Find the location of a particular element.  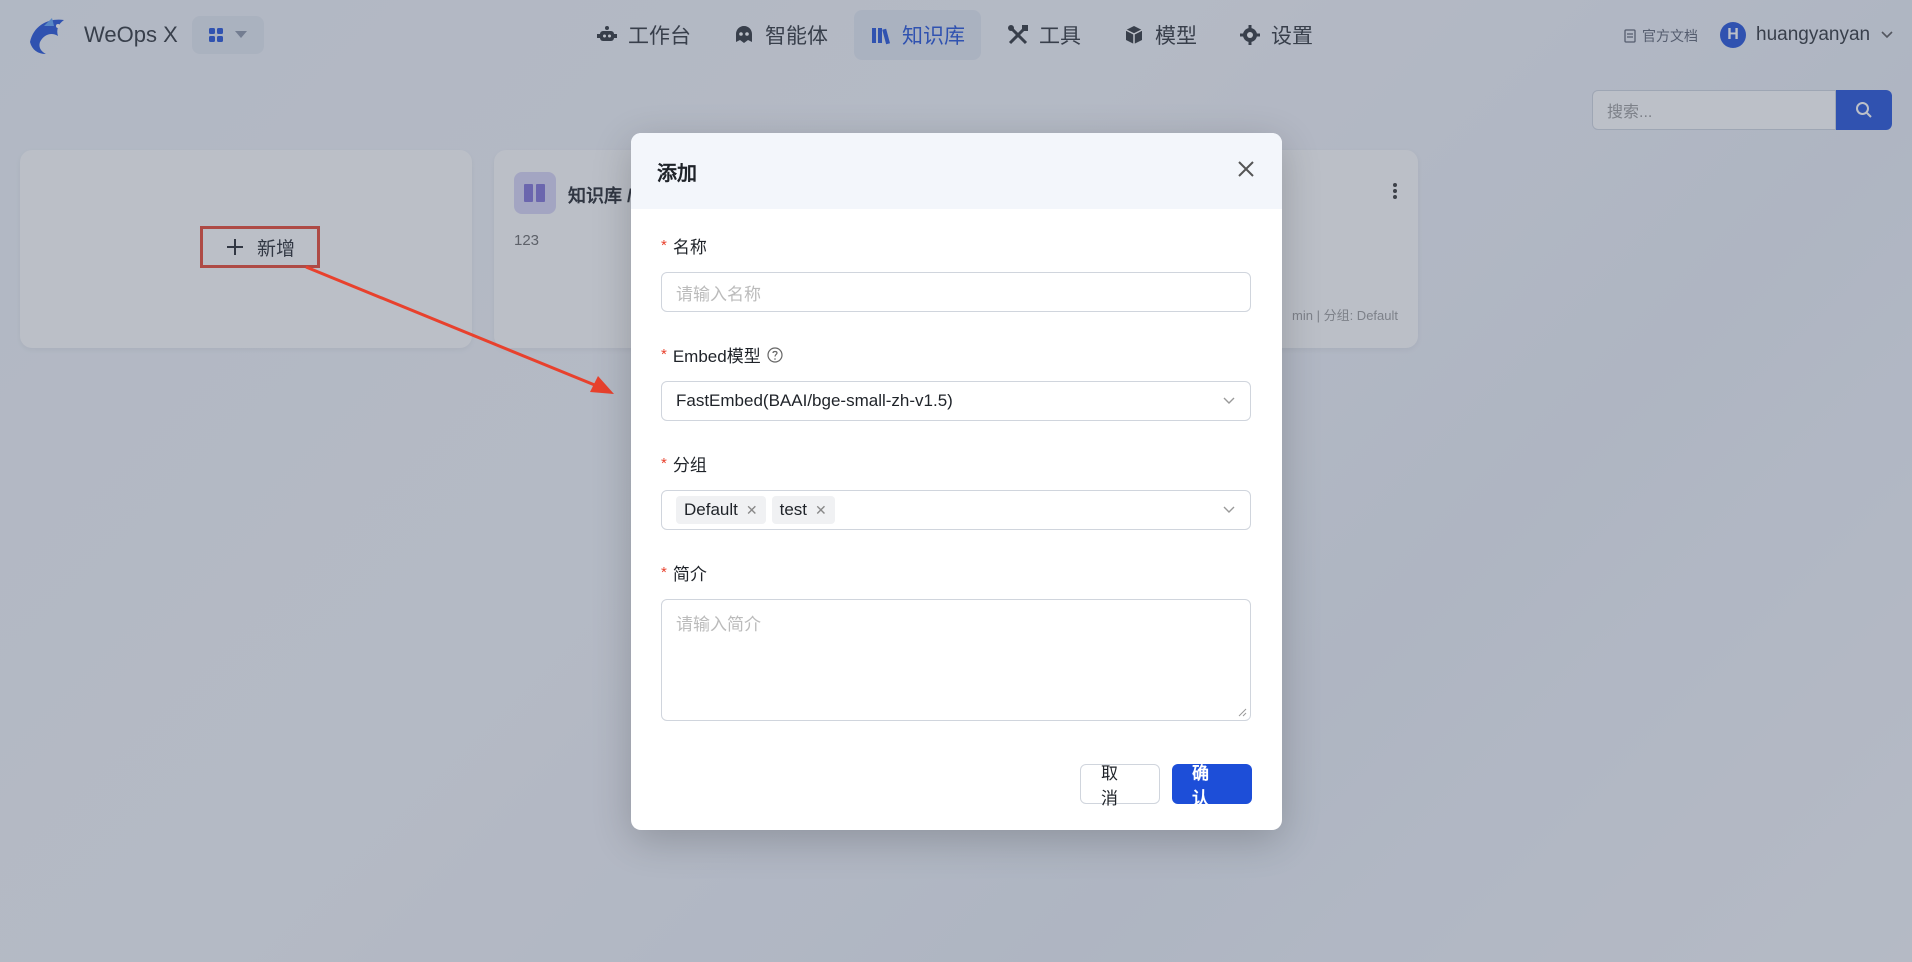

embed-model-value: FastEmbed(BAAI/bge-small-zh-v1.5) is located at coordinates (814, 400).